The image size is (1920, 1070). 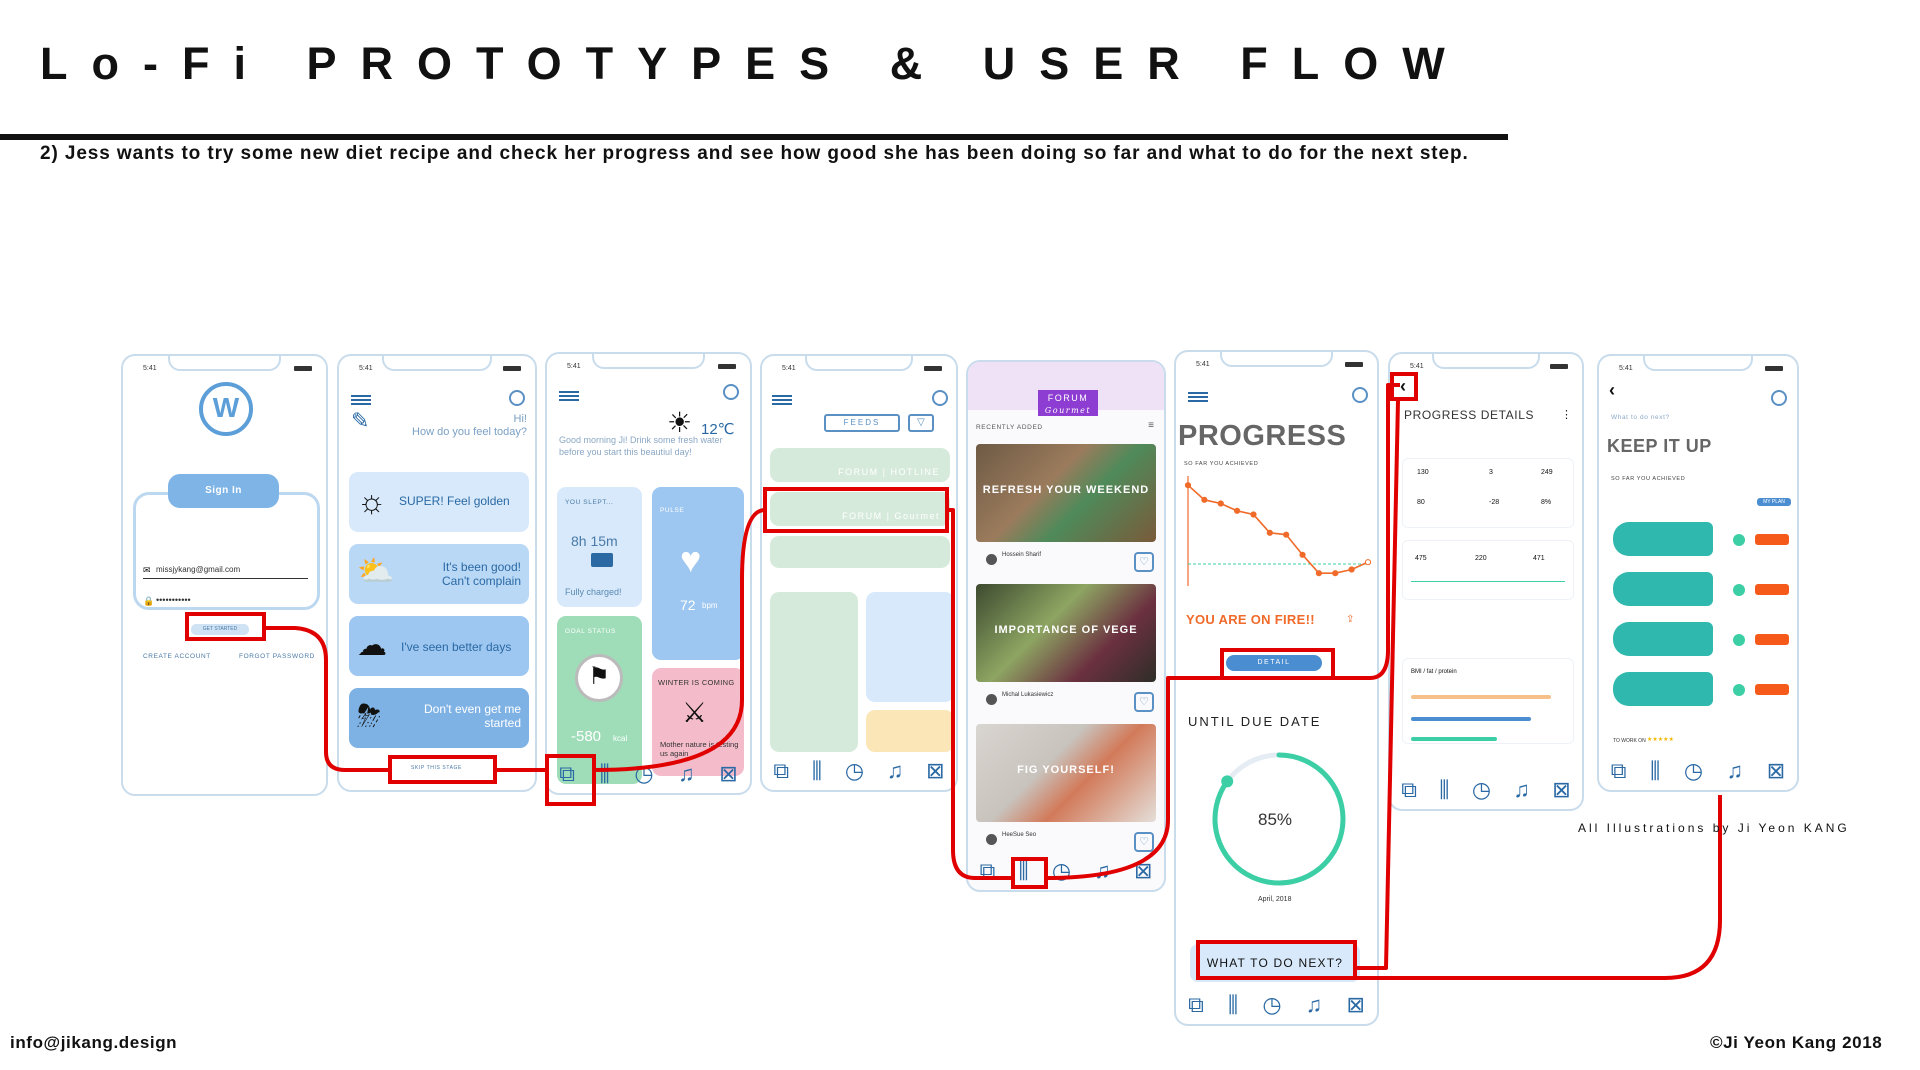 What do you see at coordinates (1275, 899) in the screenshot?
I see `due-date-date: April, 2018` at bounding box center [1275, 899].